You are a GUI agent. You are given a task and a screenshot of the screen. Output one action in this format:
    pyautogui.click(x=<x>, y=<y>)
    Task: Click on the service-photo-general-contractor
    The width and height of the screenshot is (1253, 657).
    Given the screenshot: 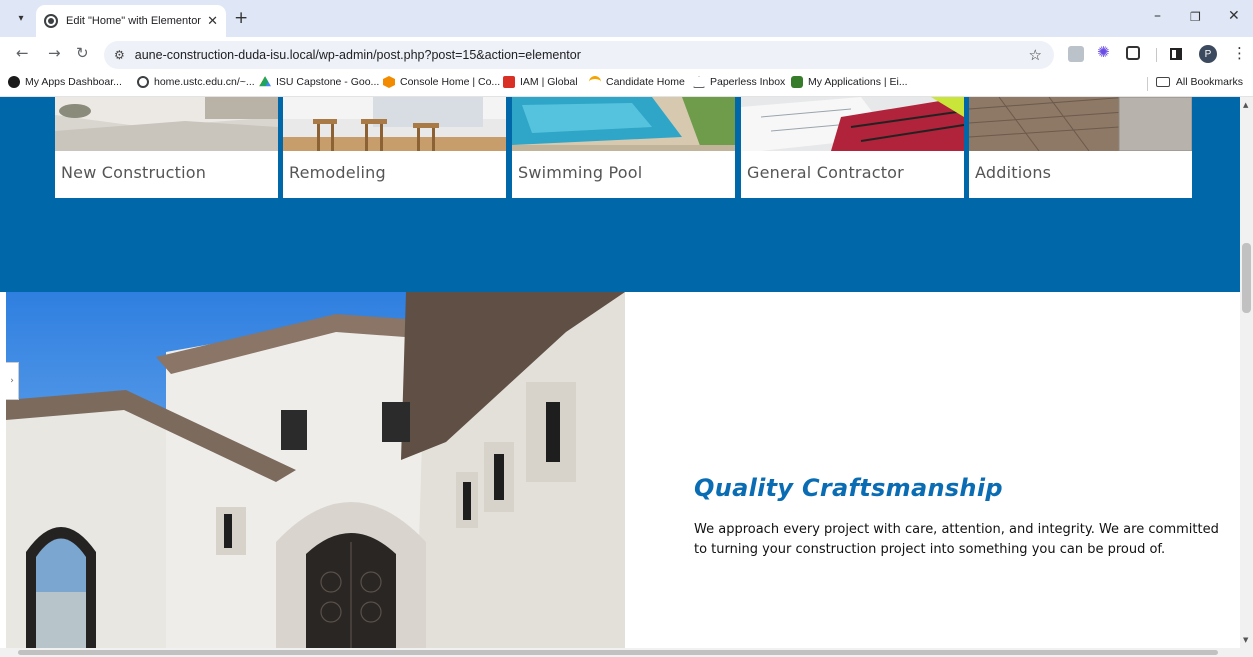 What is the action you would take?
    pyautogui.click(x=852, y=124)
    